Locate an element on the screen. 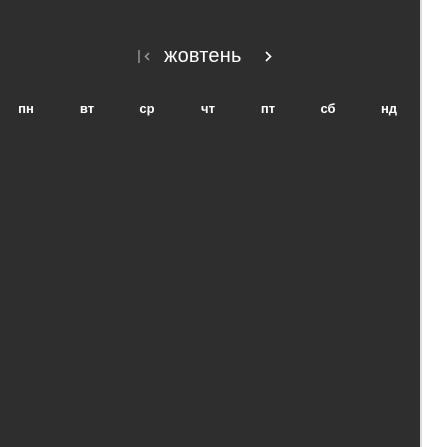 This screenshot has height=447, width=438. weekday-sat: сб is located at coordinates (328, 108).